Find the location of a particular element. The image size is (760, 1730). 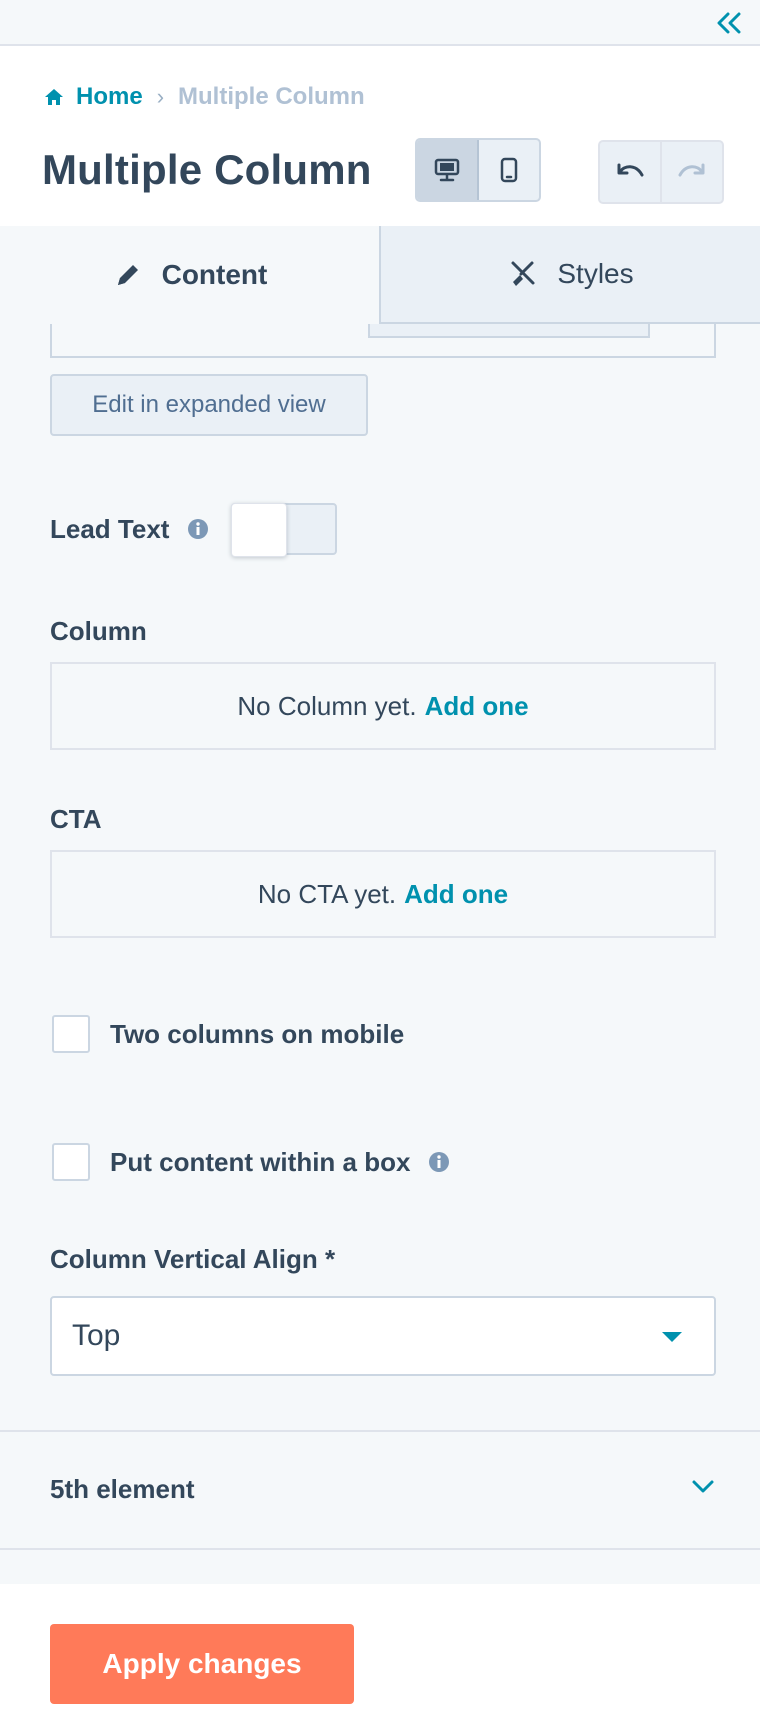

edit-expanded-view-button: Edit in expanded view is located at coordinates (209, 405).